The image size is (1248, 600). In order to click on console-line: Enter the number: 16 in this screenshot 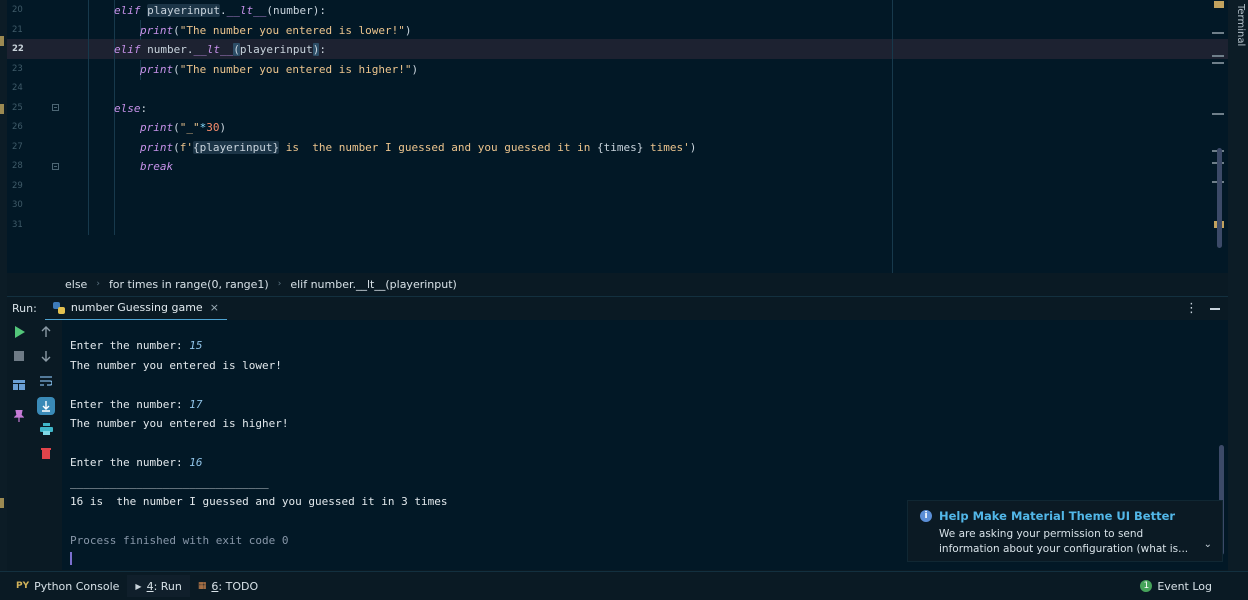, I will do `click(136, 463)`.